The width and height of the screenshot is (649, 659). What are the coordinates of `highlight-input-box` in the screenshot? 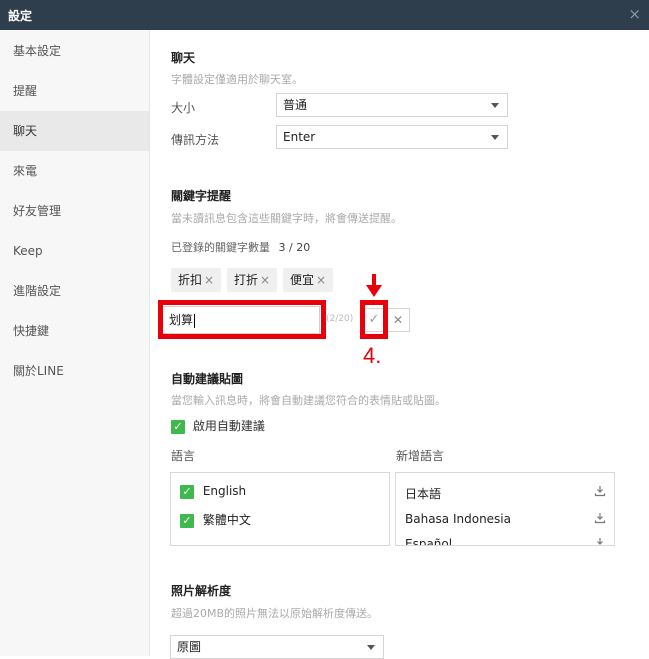 It's located at (242, 319).